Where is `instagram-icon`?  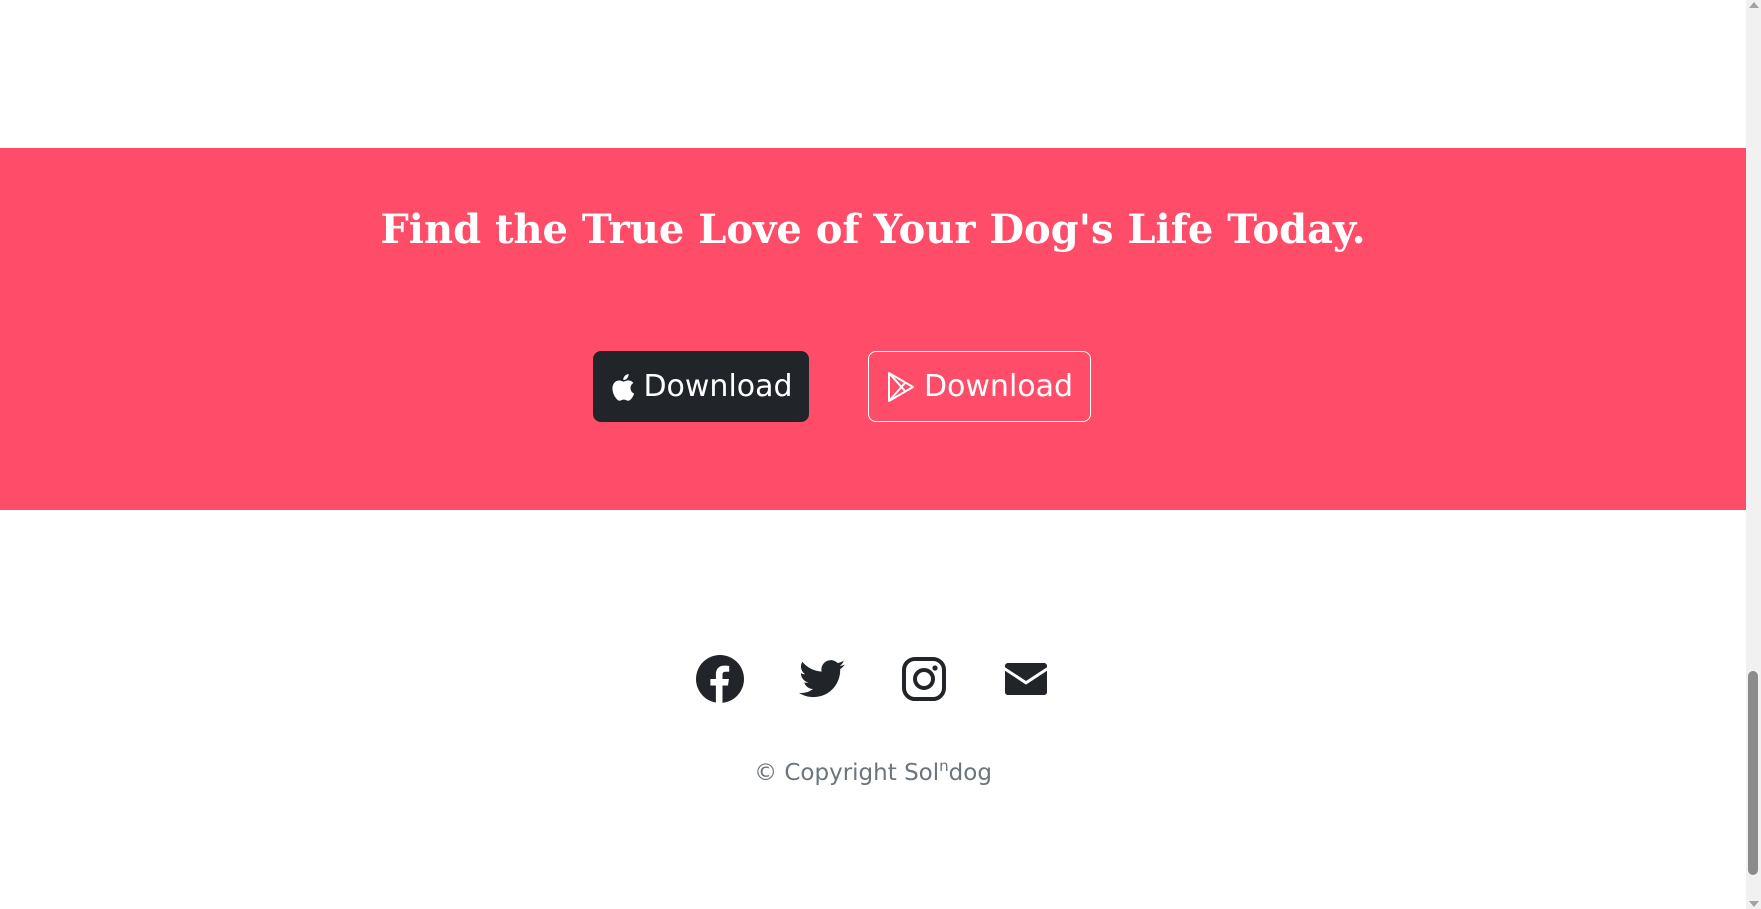 instagram-icon is located at coordinates (924, 679).